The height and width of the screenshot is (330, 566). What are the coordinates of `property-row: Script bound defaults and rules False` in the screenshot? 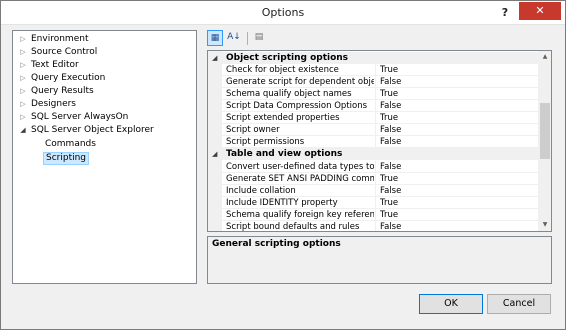 It's located at (380, 226).